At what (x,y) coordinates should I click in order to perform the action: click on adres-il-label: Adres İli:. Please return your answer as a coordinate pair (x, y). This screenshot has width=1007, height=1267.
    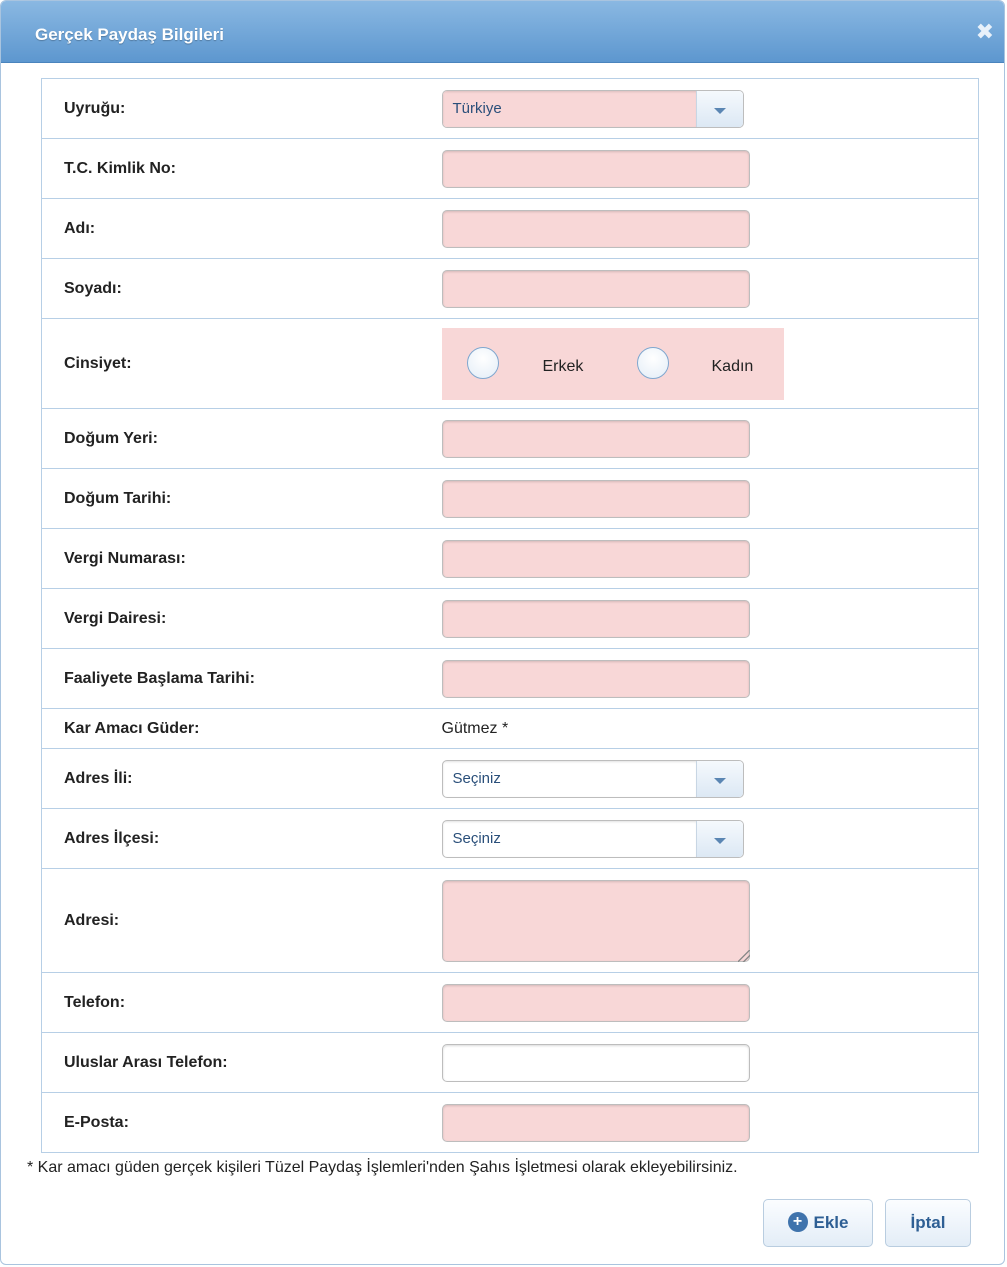
    Looking at the image, I should click on (230, 778).